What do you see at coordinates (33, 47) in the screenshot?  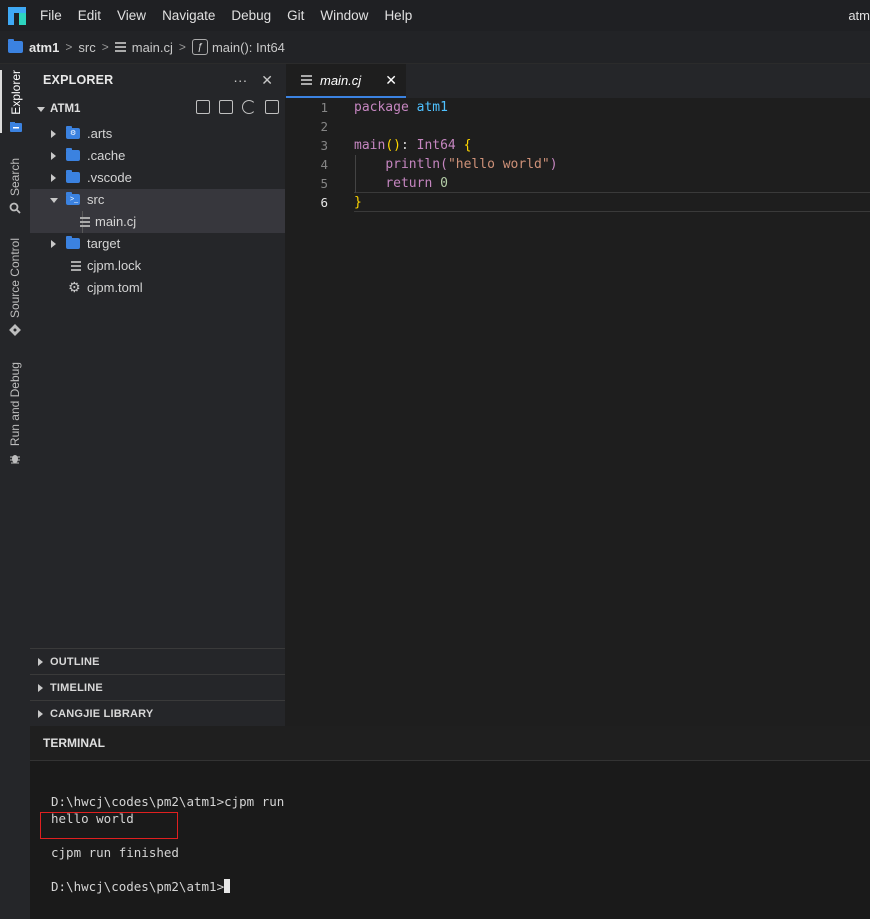 I see `breadcrumb-project: atm1` at bounding box center [33, 47].